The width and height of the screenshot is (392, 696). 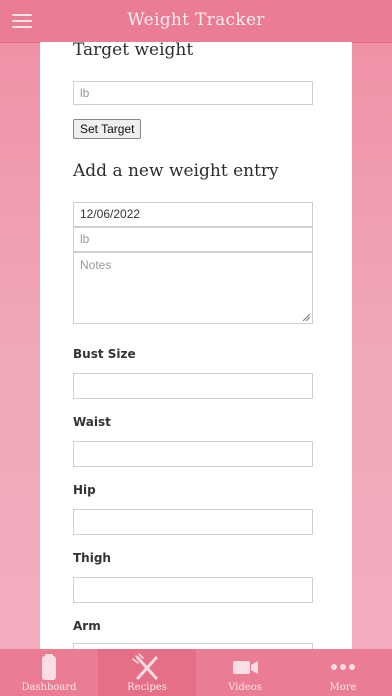 What do you see at coordinates (343, 667) in the screenshot?
I see `more-dots-icon` at bounding box center [343, 667].